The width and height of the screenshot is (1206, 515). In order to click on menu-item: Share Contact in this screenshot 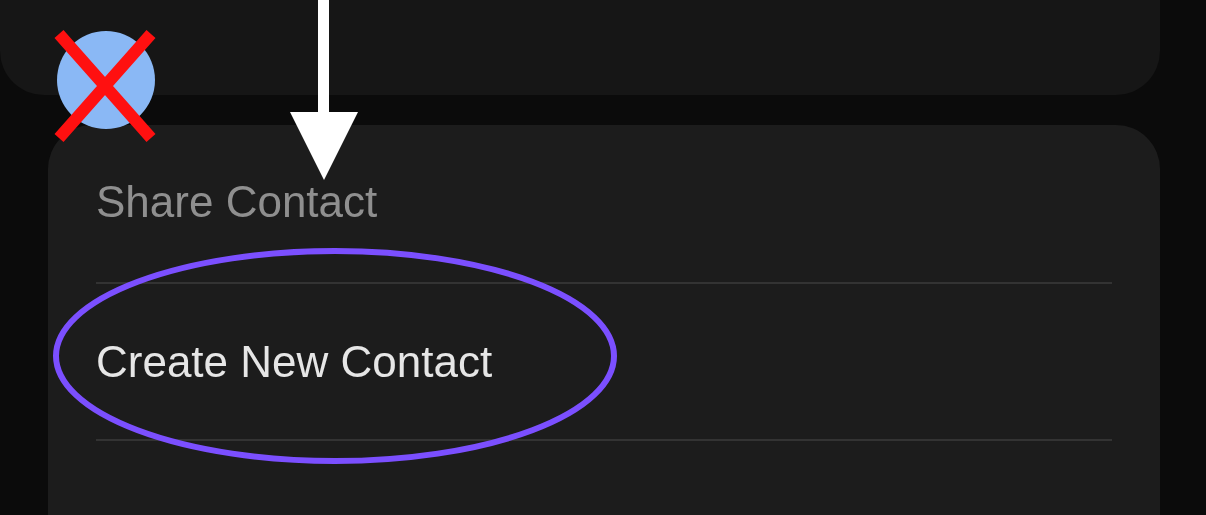, I will do `click(237, 202)`.